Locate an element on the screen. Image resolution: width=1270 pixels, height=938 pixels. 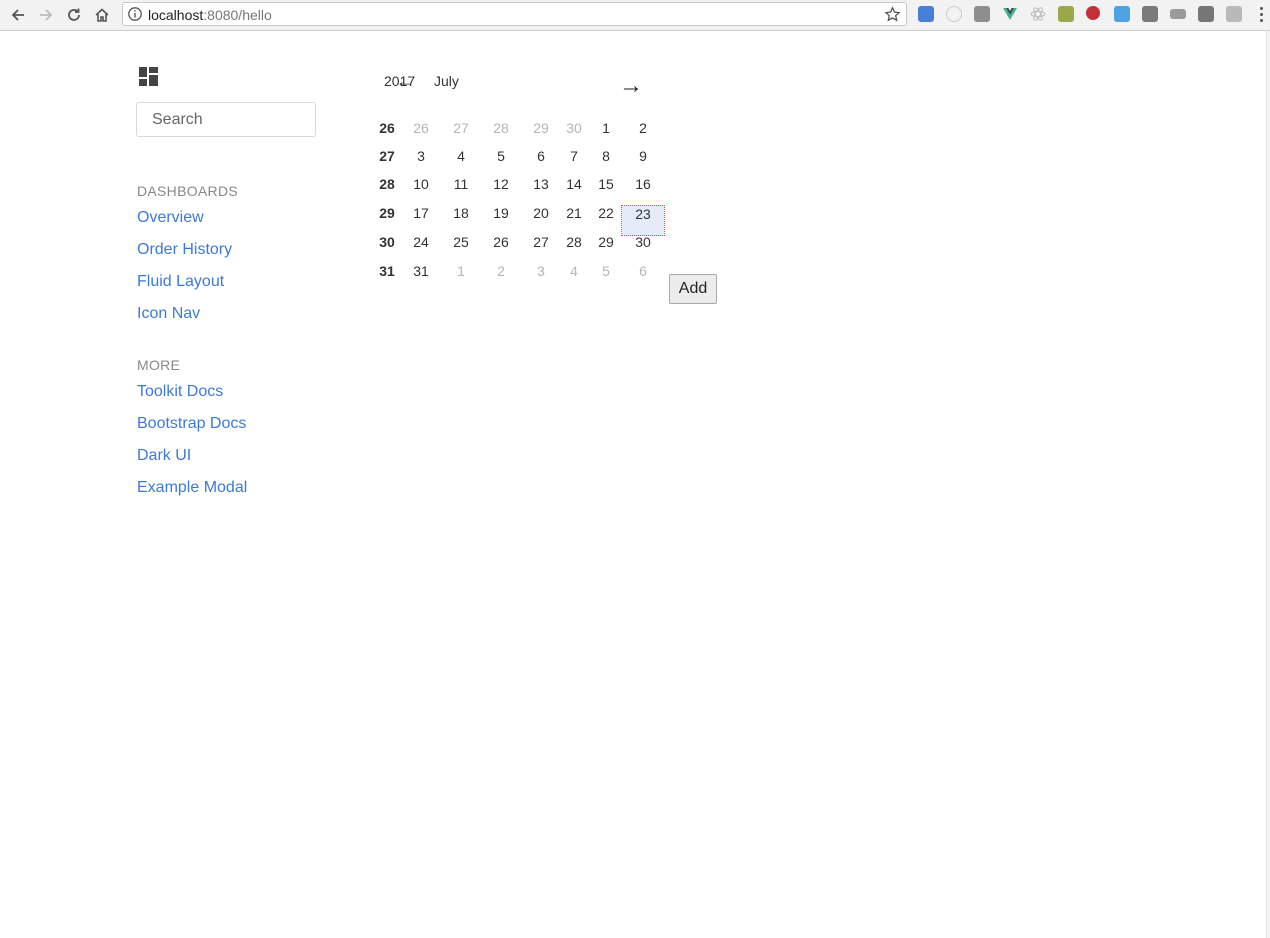
calendar-day: 25 is located at coordinates (461, 242).